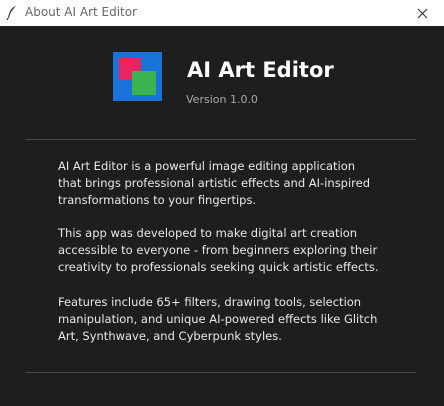 Image resolution: width=444 pixels, height=406 pixels. I want to click on close-icon, so click(422, 13).